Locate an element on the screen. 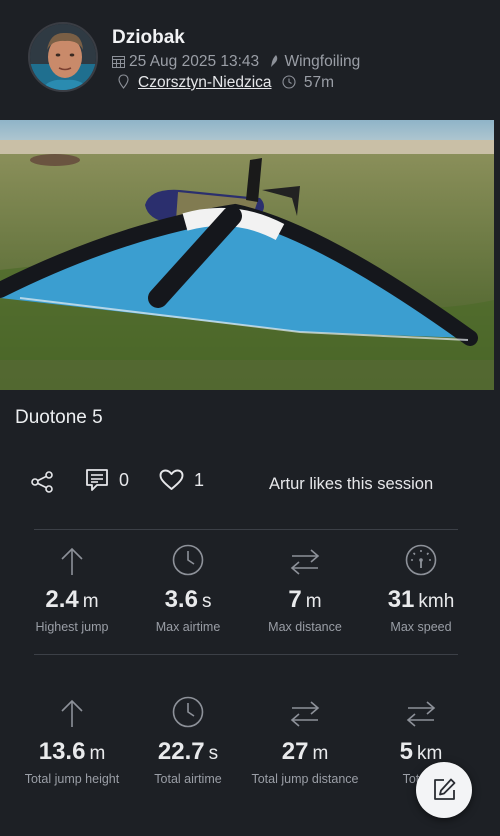 This screenshot has width=500, height=836. stat-label: Total airtime is located at coordinates (188, 779).